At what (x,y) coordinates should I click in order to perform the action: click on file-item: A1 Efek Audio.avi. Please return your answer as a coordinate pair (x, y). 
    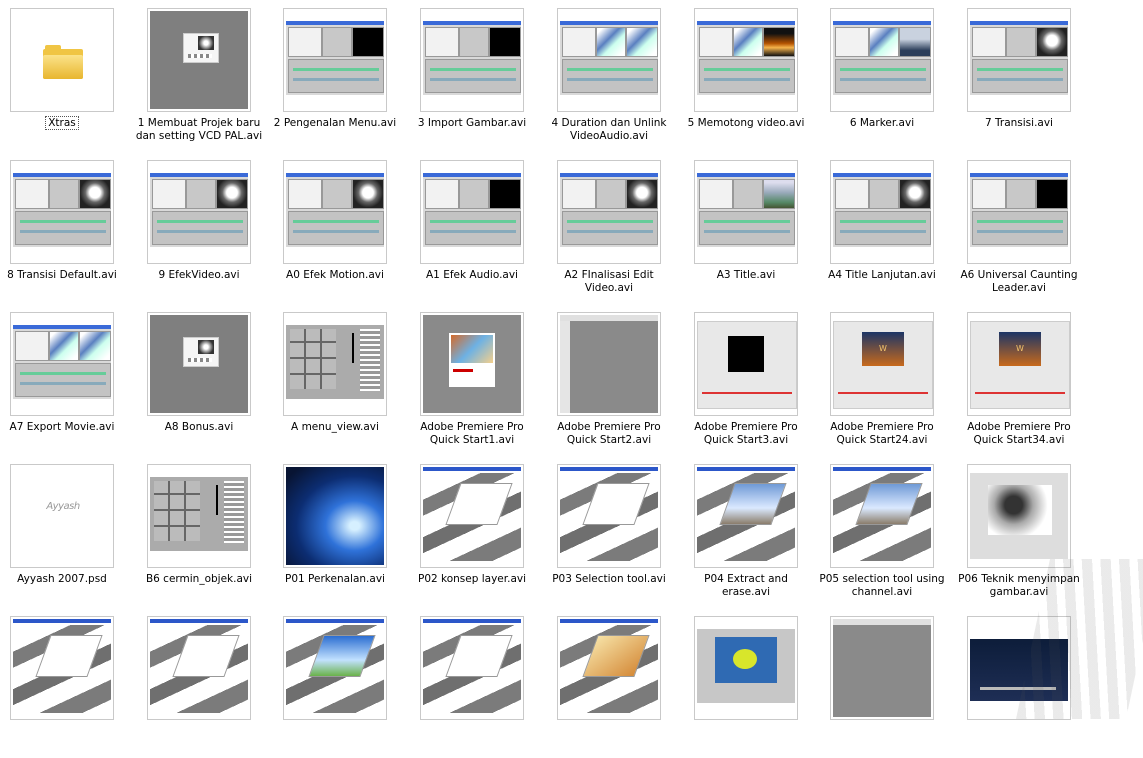
    Looking at the image, I should click on (478, 227).